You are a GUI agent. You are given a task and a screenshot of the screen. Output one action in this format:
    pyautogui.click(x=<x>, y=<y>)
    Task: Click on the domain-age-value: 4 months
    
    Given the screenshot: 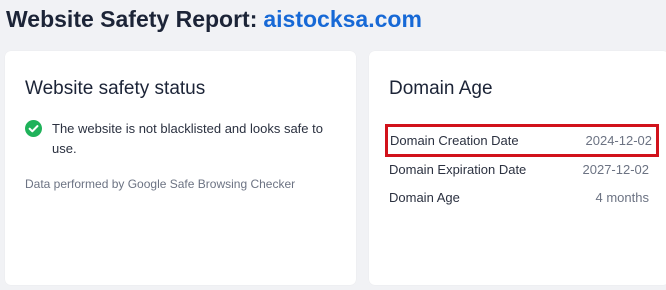 What is the action you would take?
    pyautogui.click(x=622, y=197)
    